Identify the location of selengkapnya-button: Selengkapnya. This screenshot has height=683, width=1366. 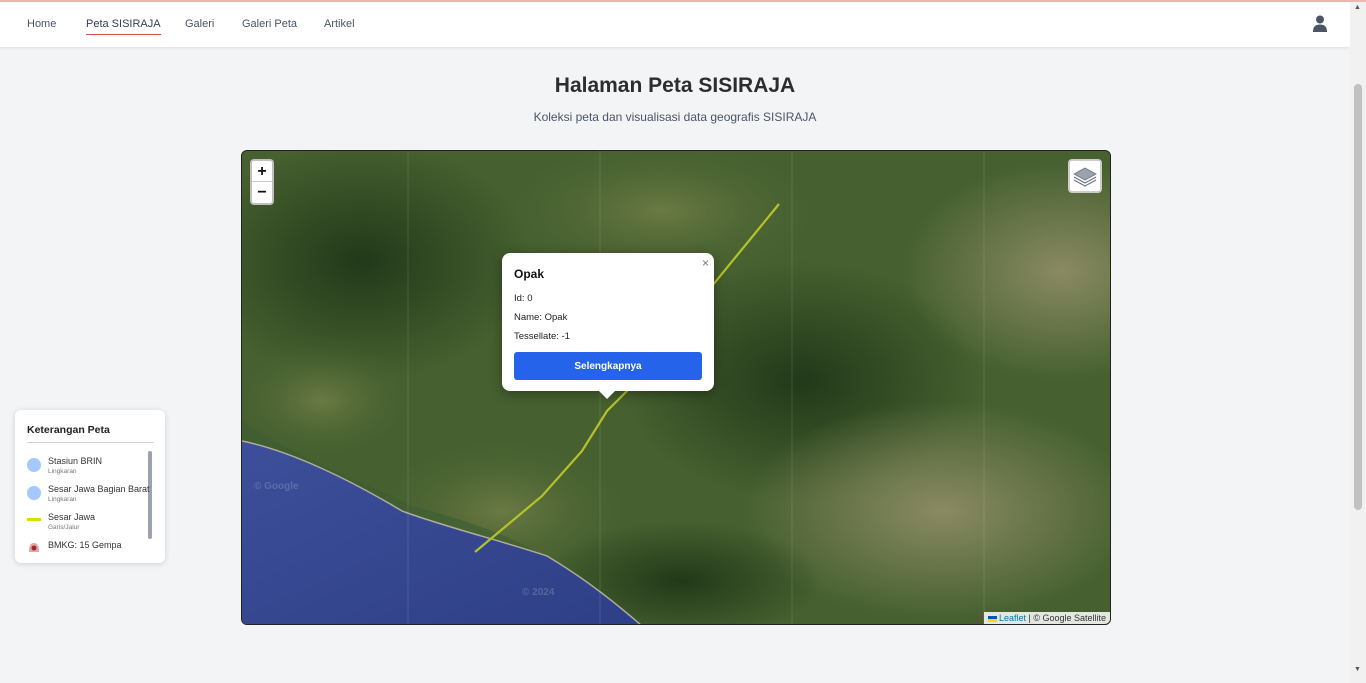
(608, 366).